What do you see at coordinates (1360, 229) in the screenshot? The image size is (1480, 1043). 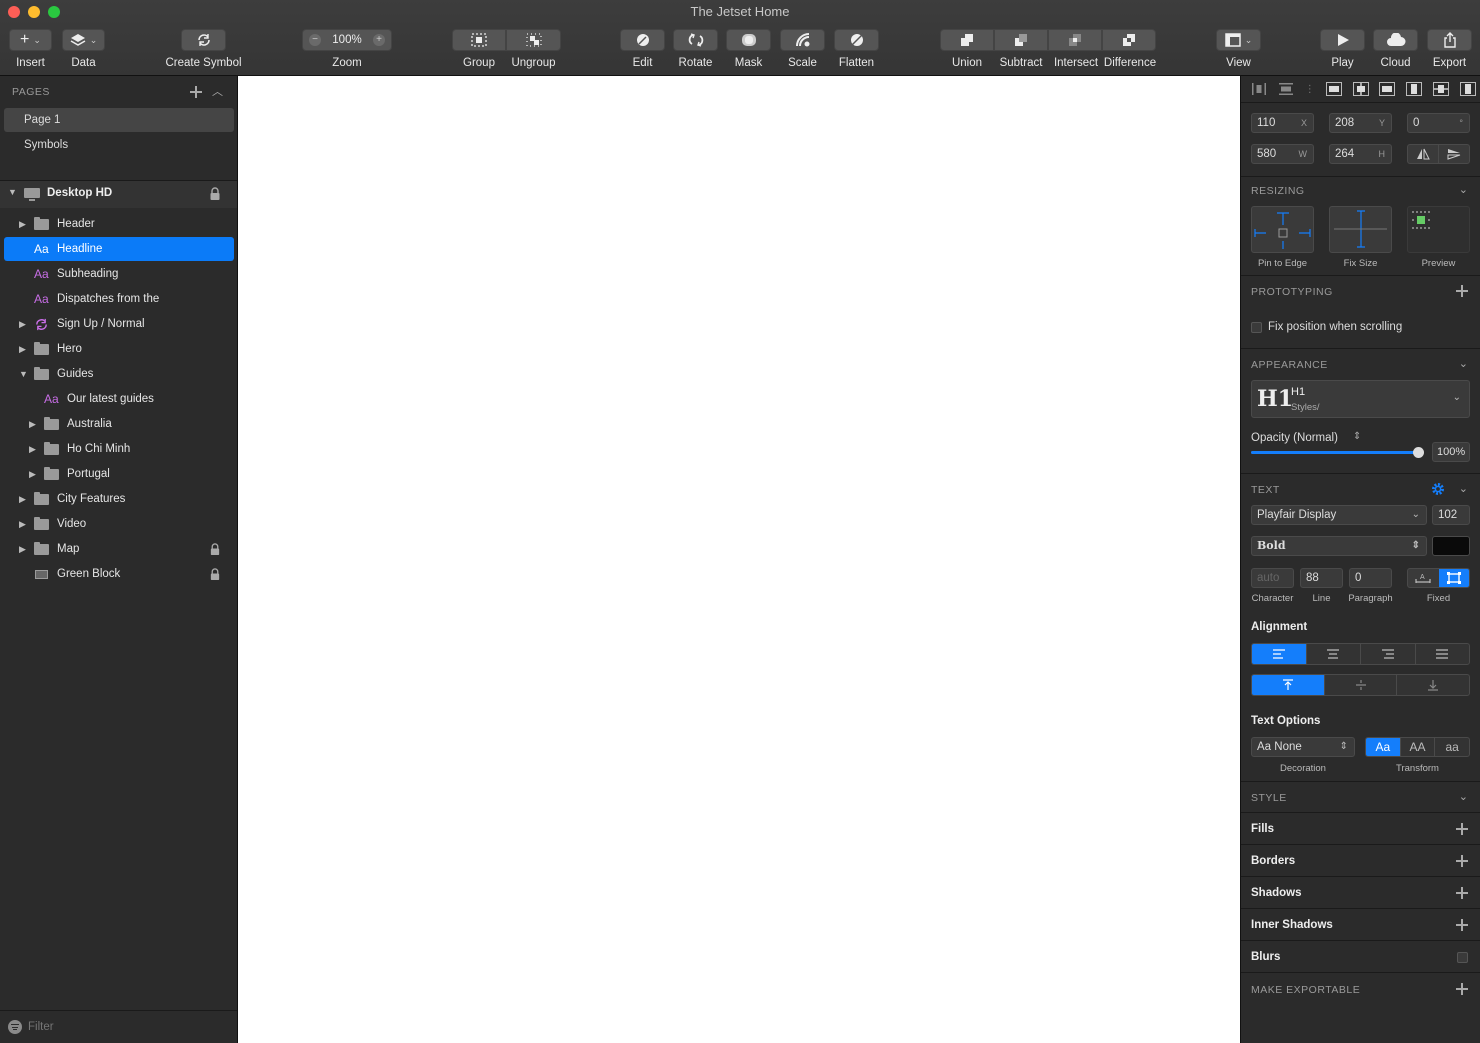 I see `fix-size-control` at bounding box center [1360, 229].